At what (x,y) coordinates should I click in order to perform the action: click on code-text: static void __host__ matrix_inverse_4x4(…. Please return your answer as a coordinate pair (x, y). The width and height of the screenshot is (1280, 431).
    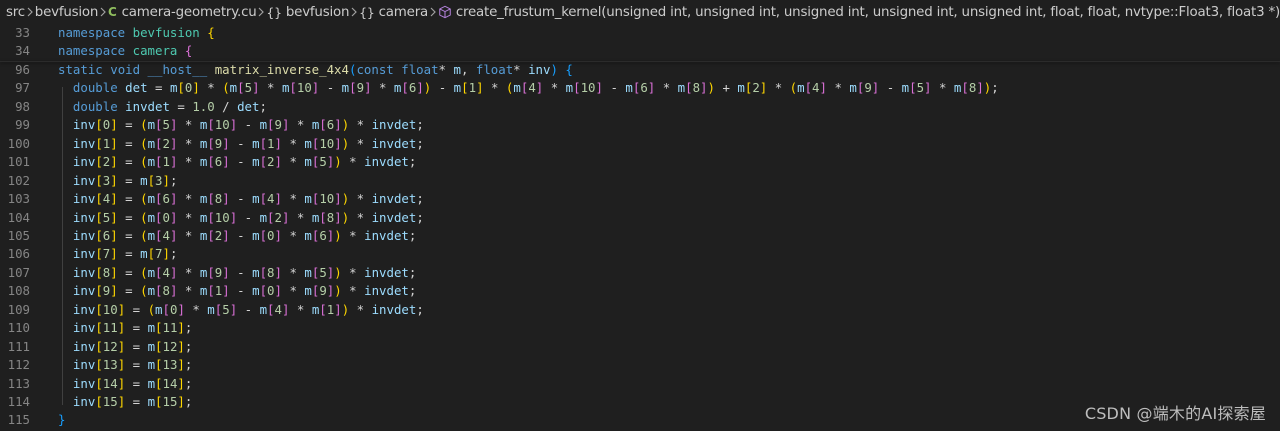
    Looking at the image, I should click on (315, 70).